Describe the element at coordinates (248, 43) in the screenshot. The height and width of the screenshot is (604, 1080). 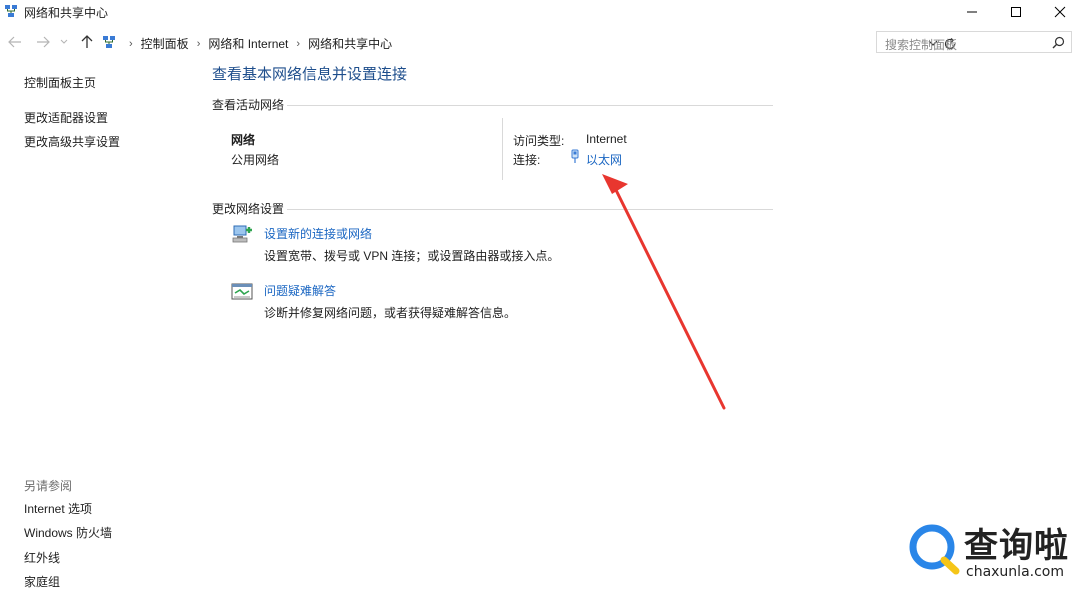
I see `breadcrumb-network-internet: 网络和 Internet` at that location.